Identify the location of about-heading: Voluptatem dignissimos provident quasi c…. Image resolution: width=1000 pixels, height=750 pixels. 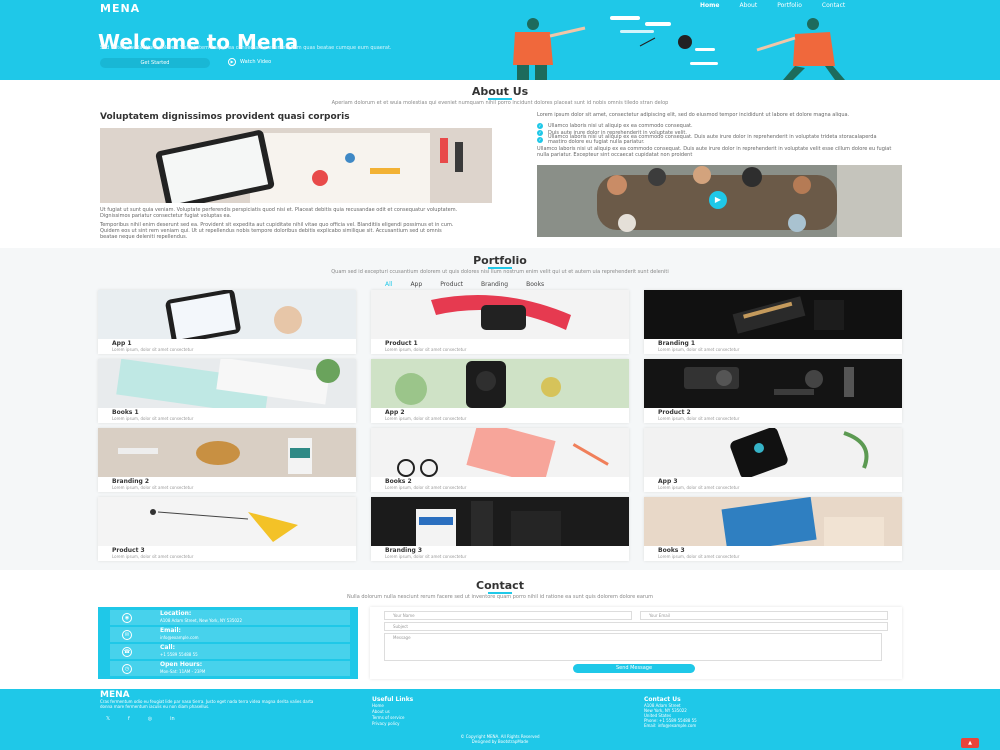
(225, 117).